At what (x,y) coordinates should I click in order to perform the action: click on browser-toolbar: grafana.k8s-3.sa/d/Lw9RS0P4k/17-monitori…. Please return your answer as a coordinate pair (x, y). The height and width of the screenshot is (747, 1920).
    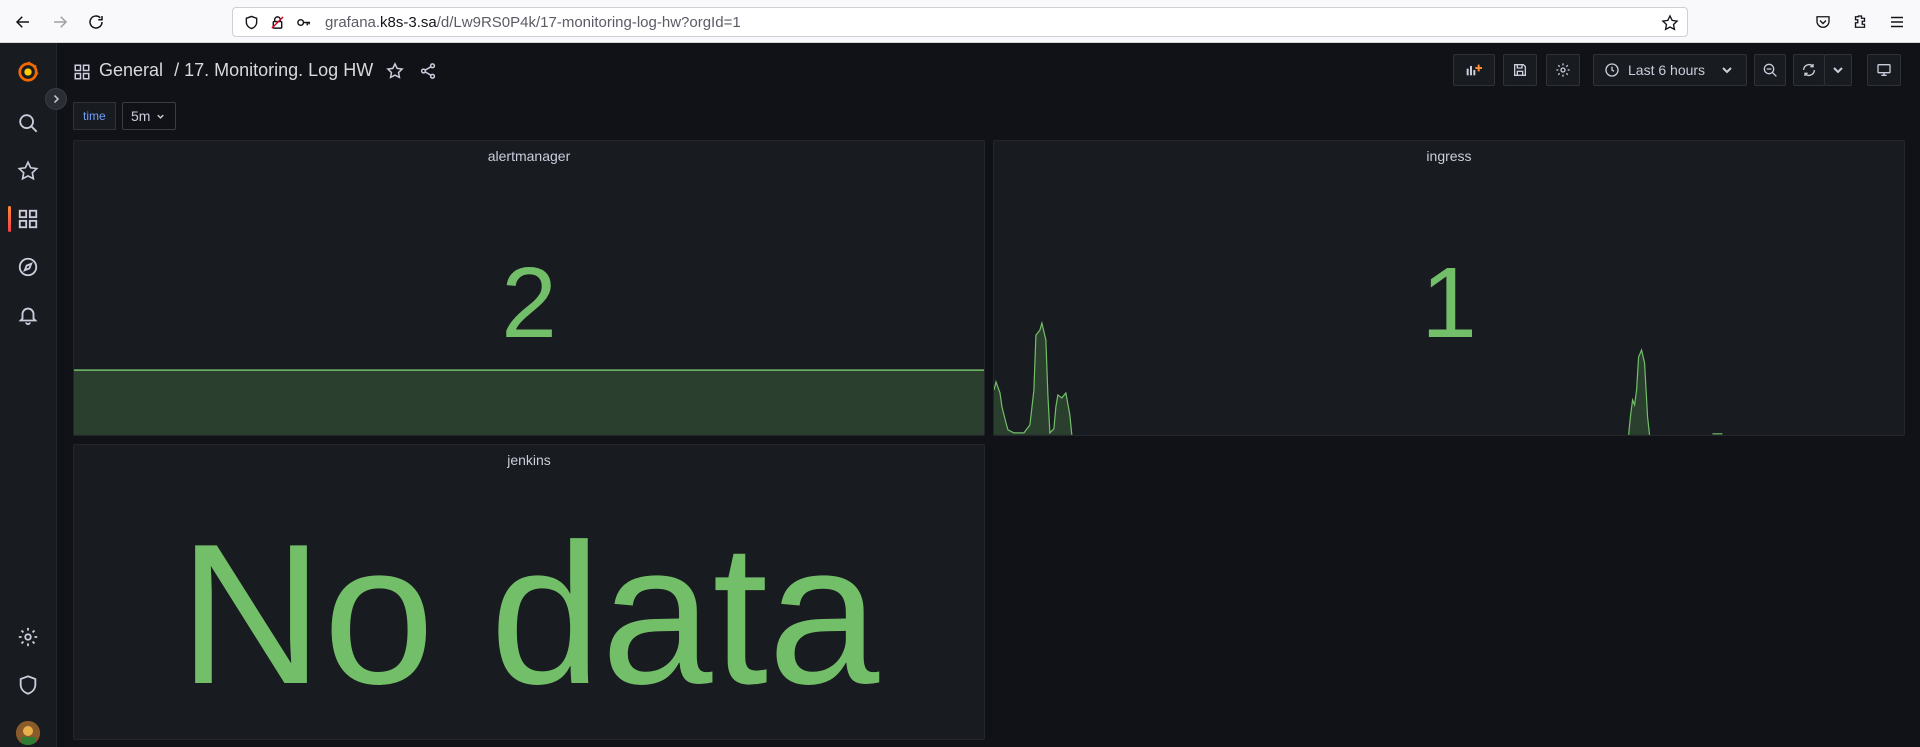
    Looking at the image, I should click on (960, 21).